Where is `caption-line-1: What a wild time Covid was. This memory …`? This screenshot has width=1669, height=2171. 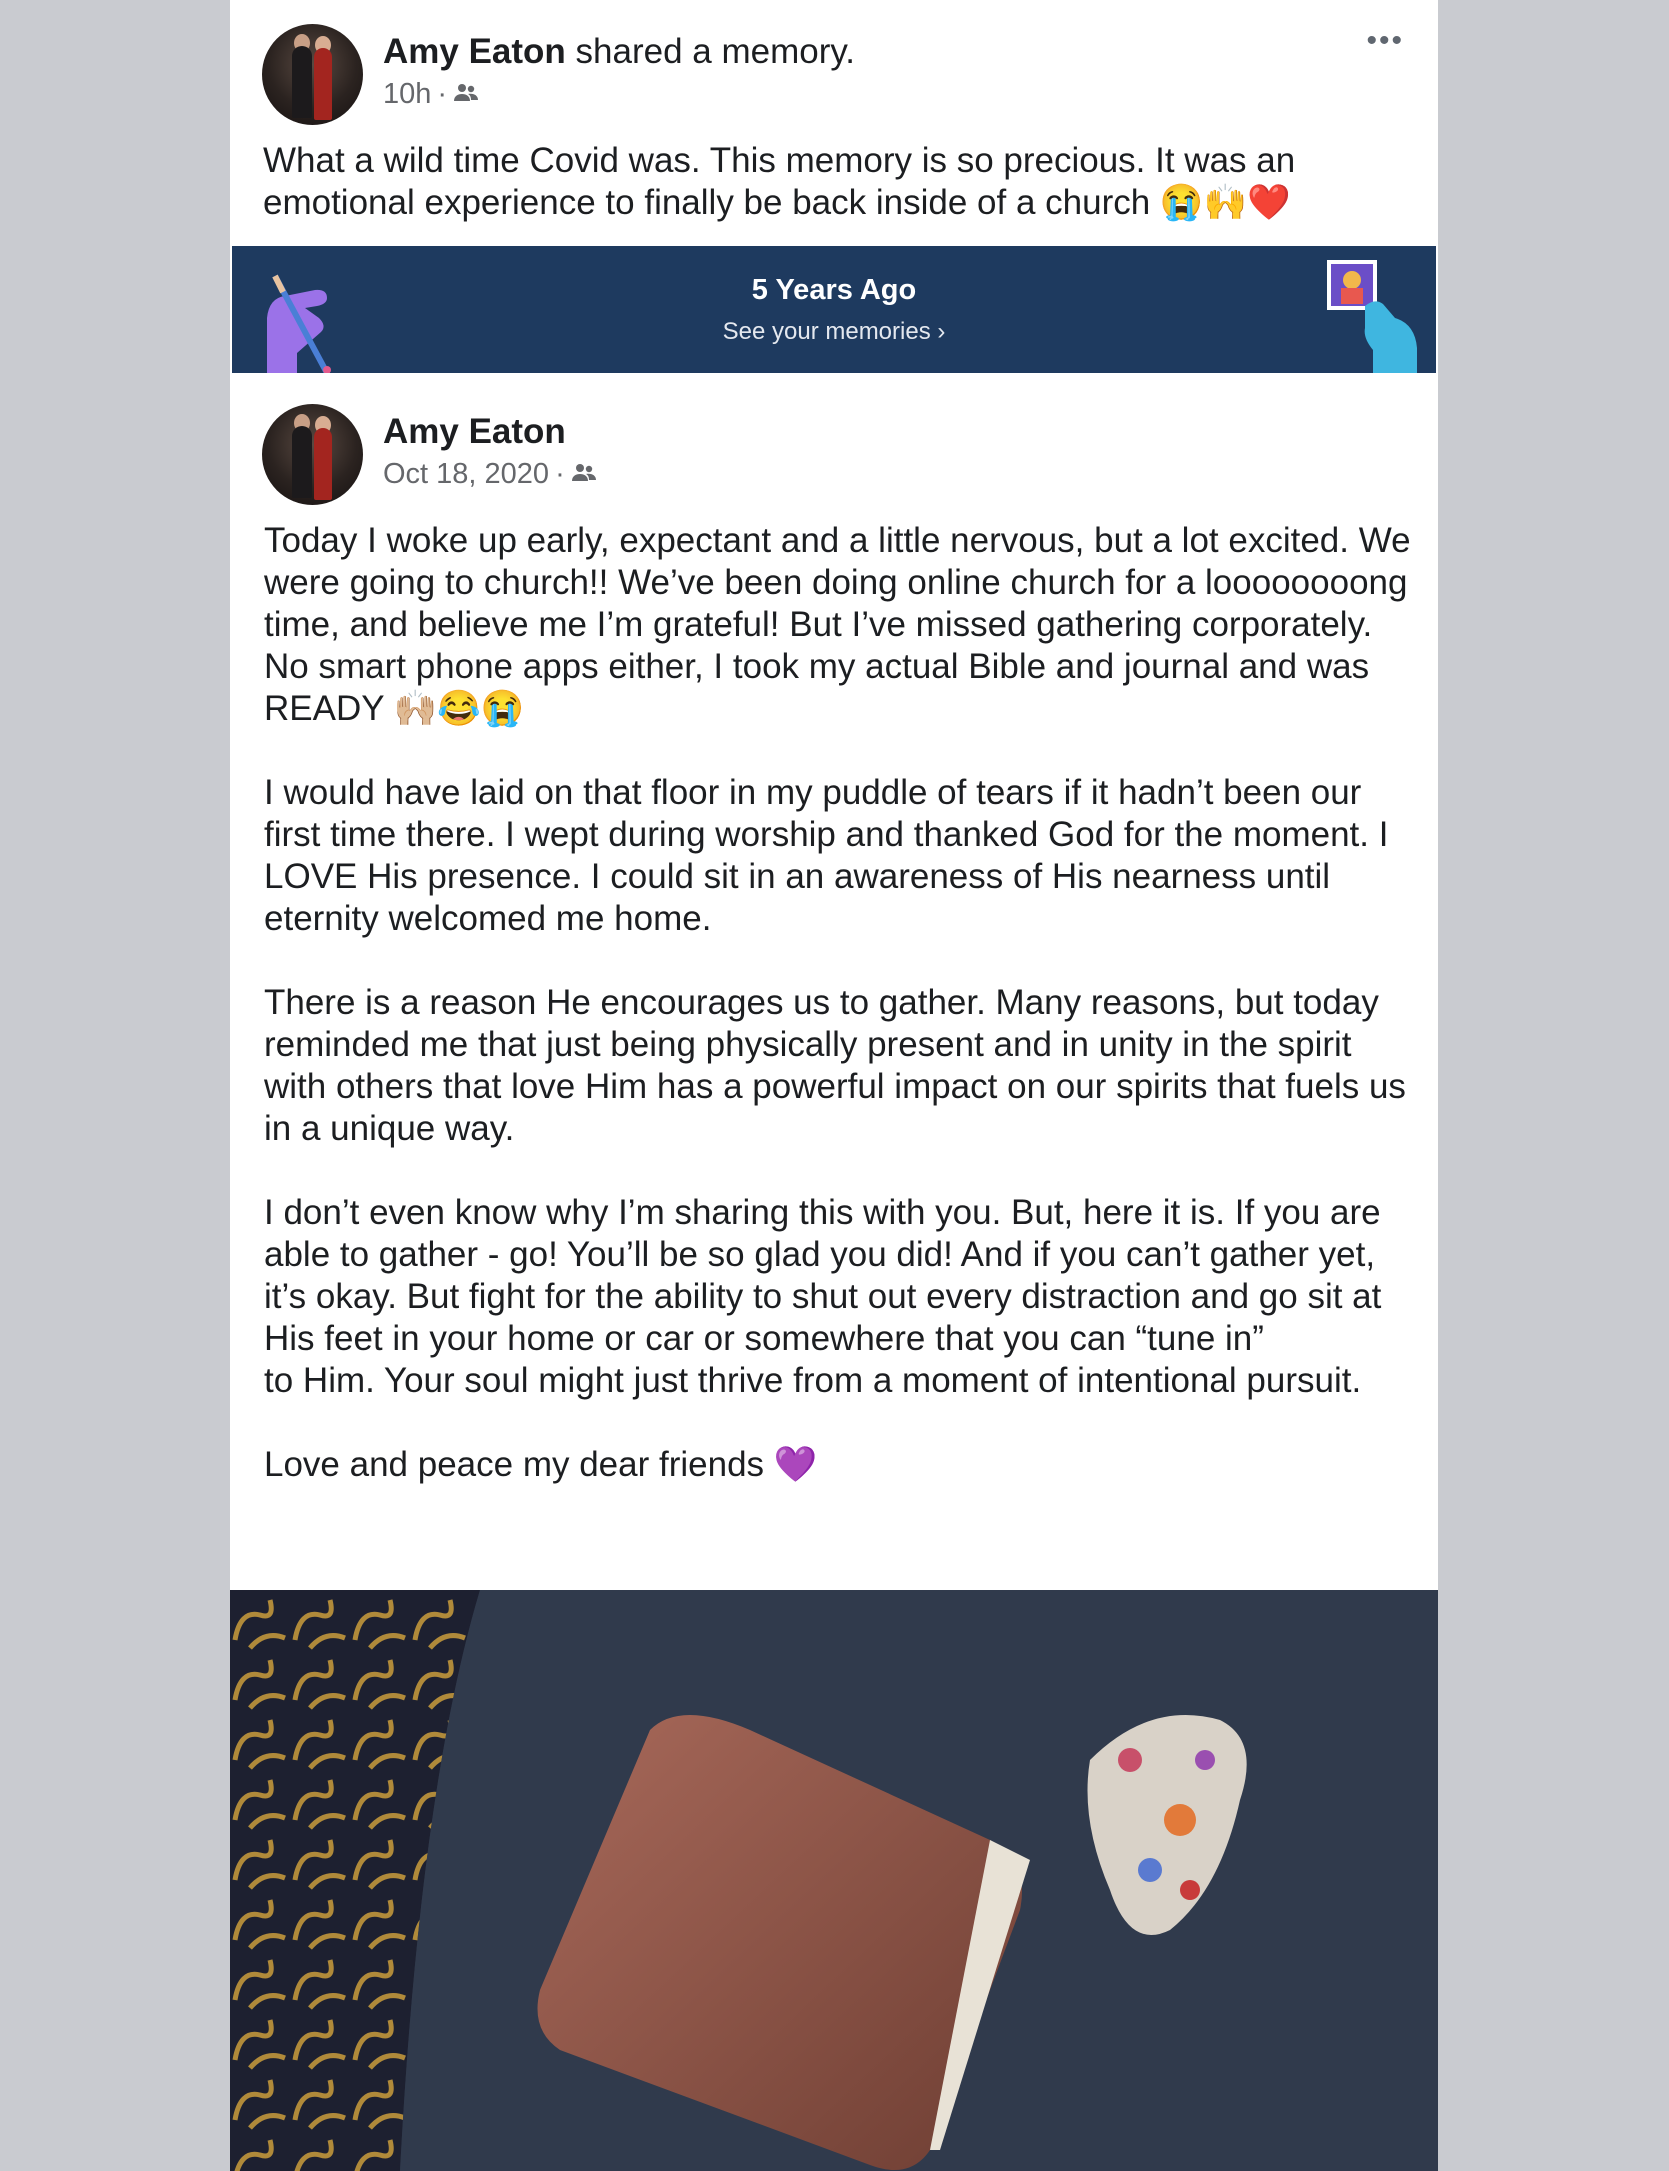 caption-line-1: What a wild time Covid was. This memory … is located at coordinates (779, 160).